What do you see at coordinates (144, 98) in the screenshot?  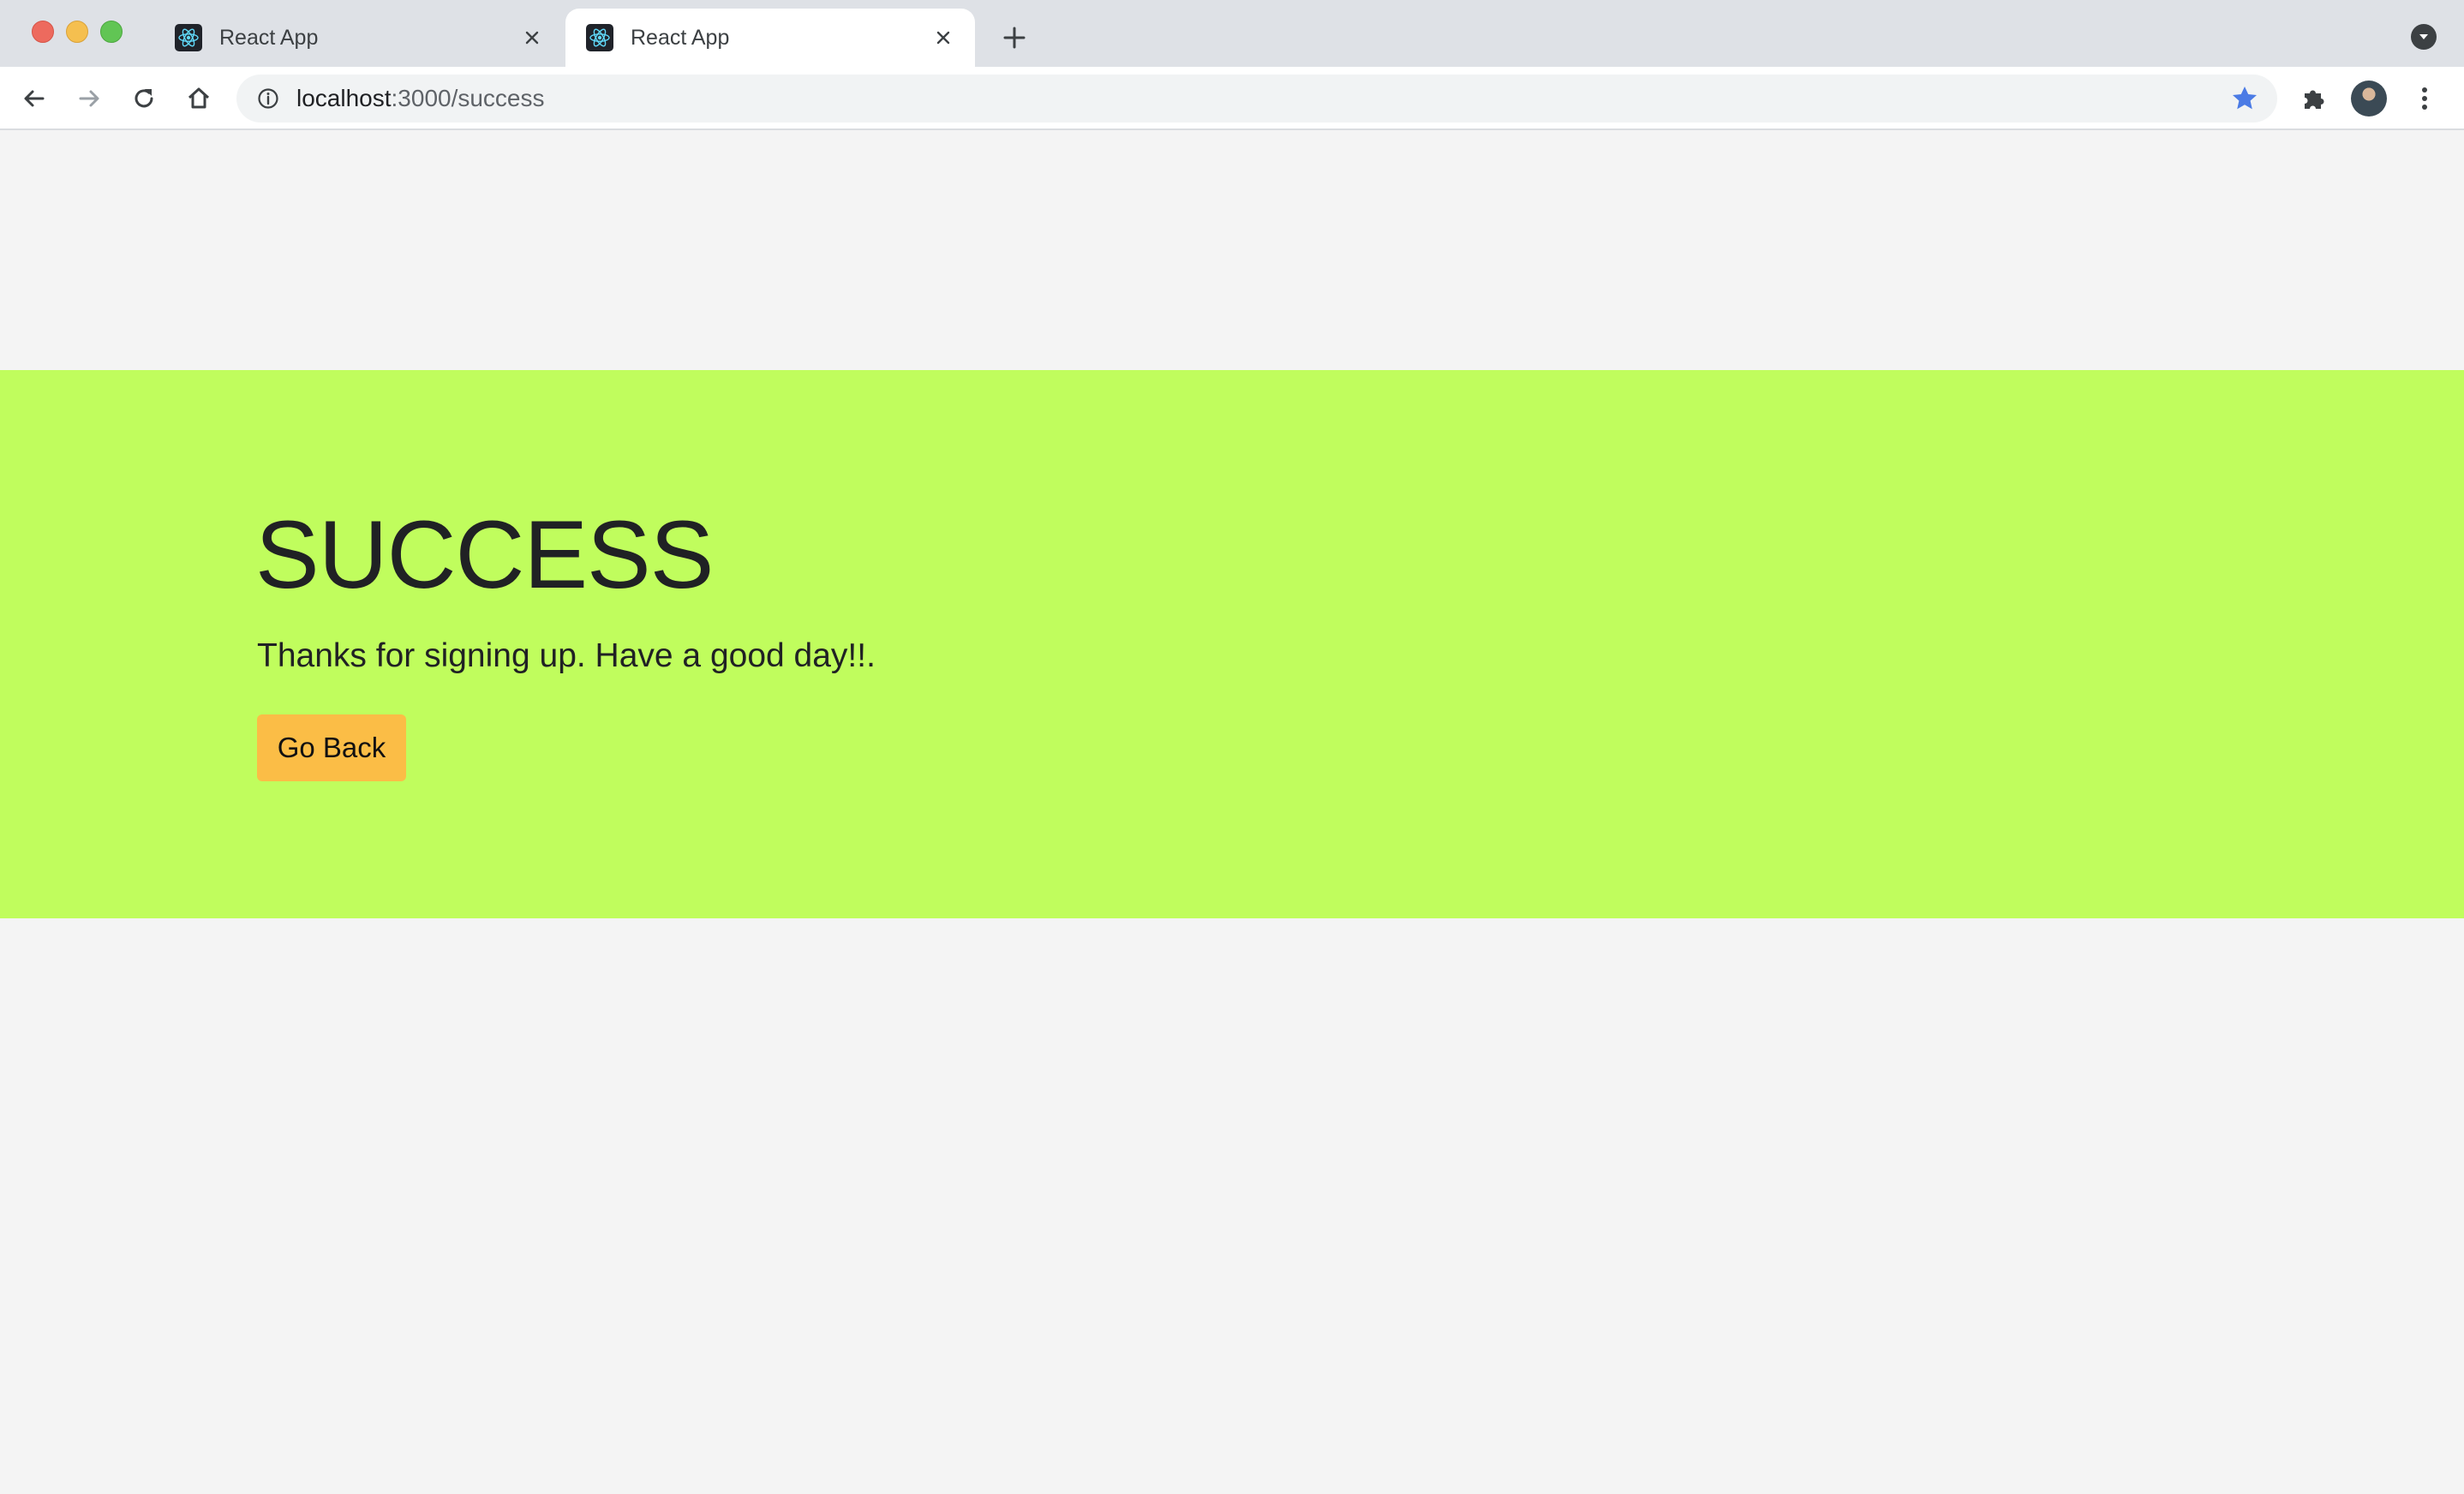 I see `reload-icon` at bounding box center [144, 98].